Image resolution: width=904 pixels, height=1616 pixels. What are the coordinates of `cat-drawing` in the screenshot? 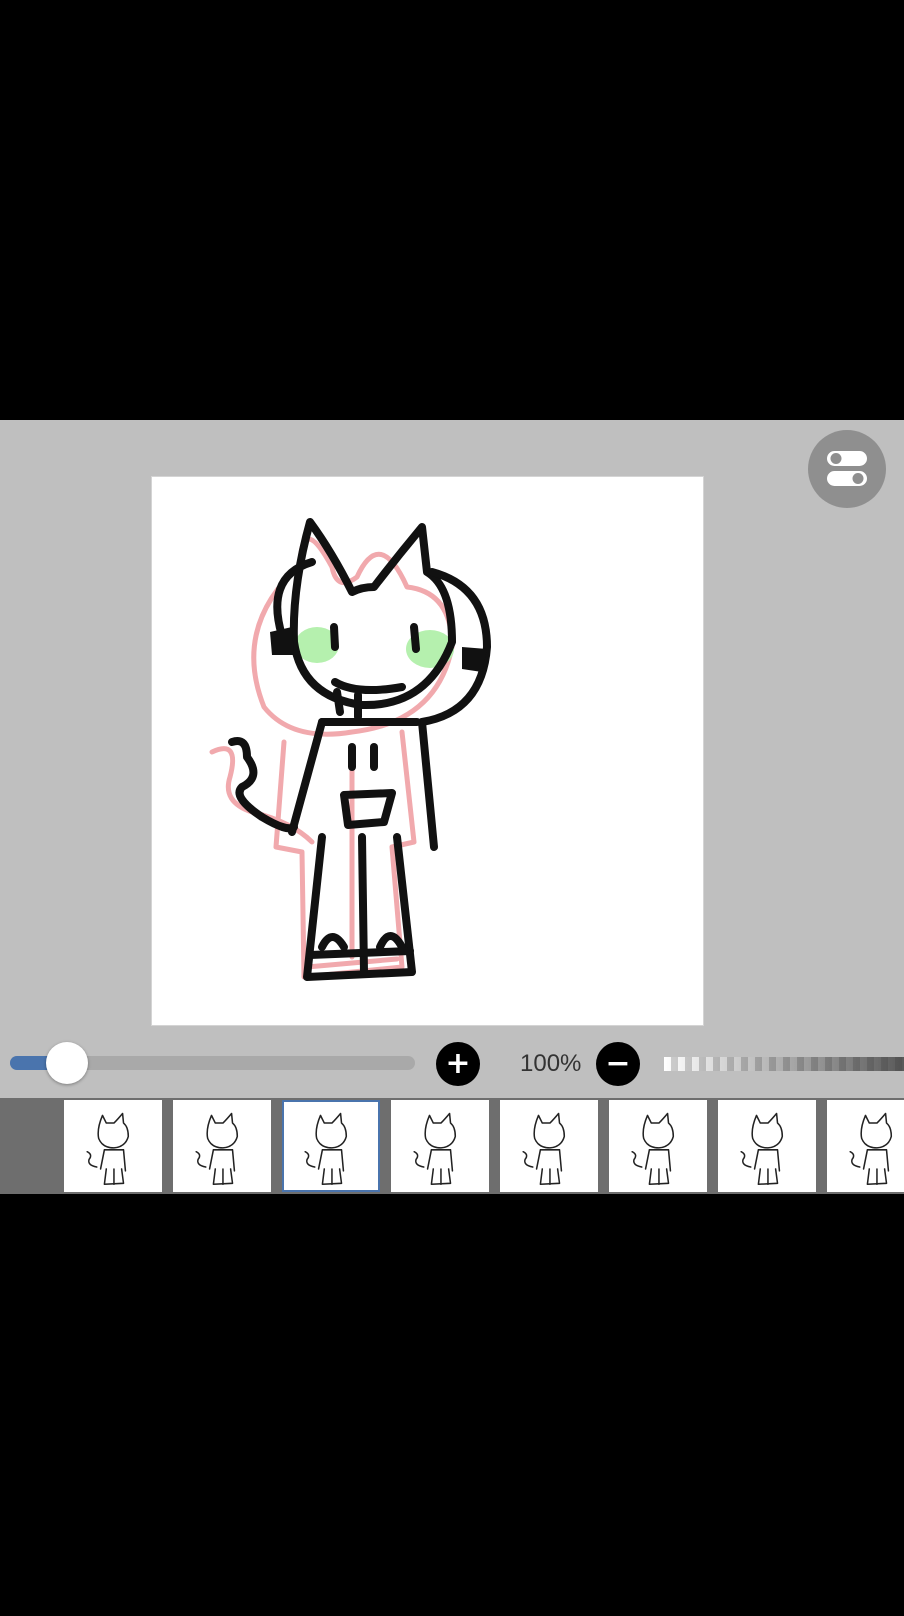 It's located at (350, 749).